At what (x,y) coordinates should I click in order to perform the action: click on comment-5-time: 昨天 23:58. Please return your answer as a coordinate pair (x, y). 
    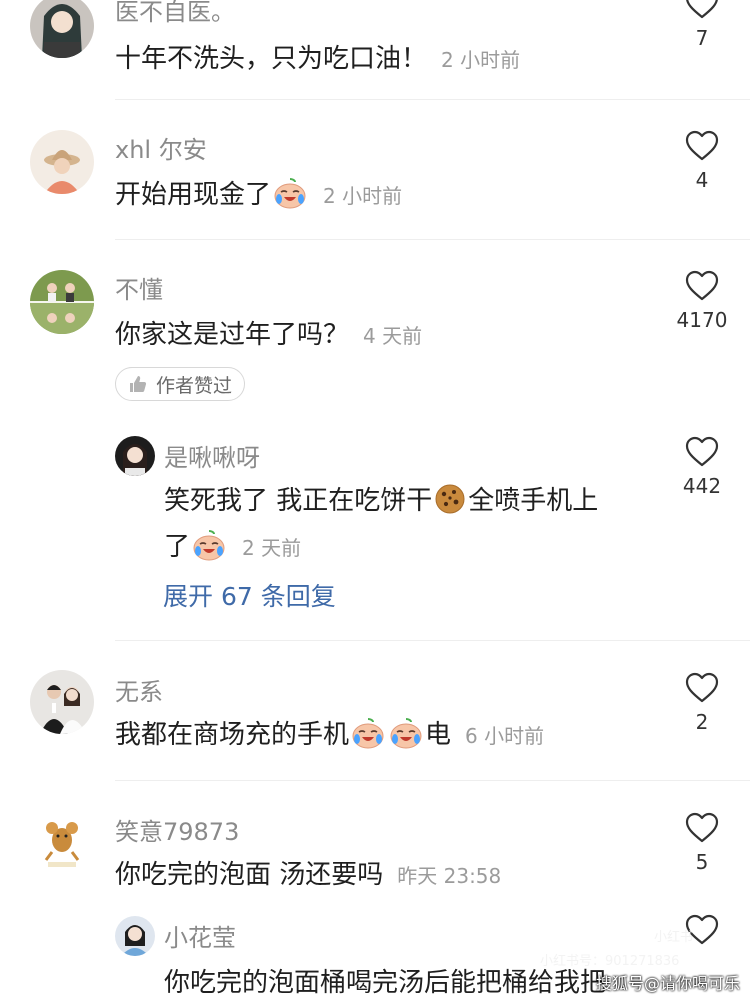
    Looking at the image, I should click on (449, 876).